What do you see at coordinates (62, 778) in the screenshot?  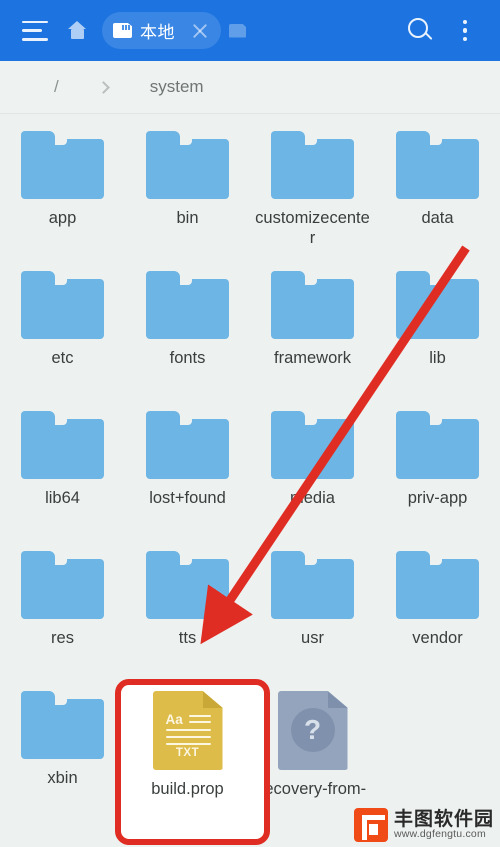 I see `item-label: xbin` at bounding box center [62, 778].